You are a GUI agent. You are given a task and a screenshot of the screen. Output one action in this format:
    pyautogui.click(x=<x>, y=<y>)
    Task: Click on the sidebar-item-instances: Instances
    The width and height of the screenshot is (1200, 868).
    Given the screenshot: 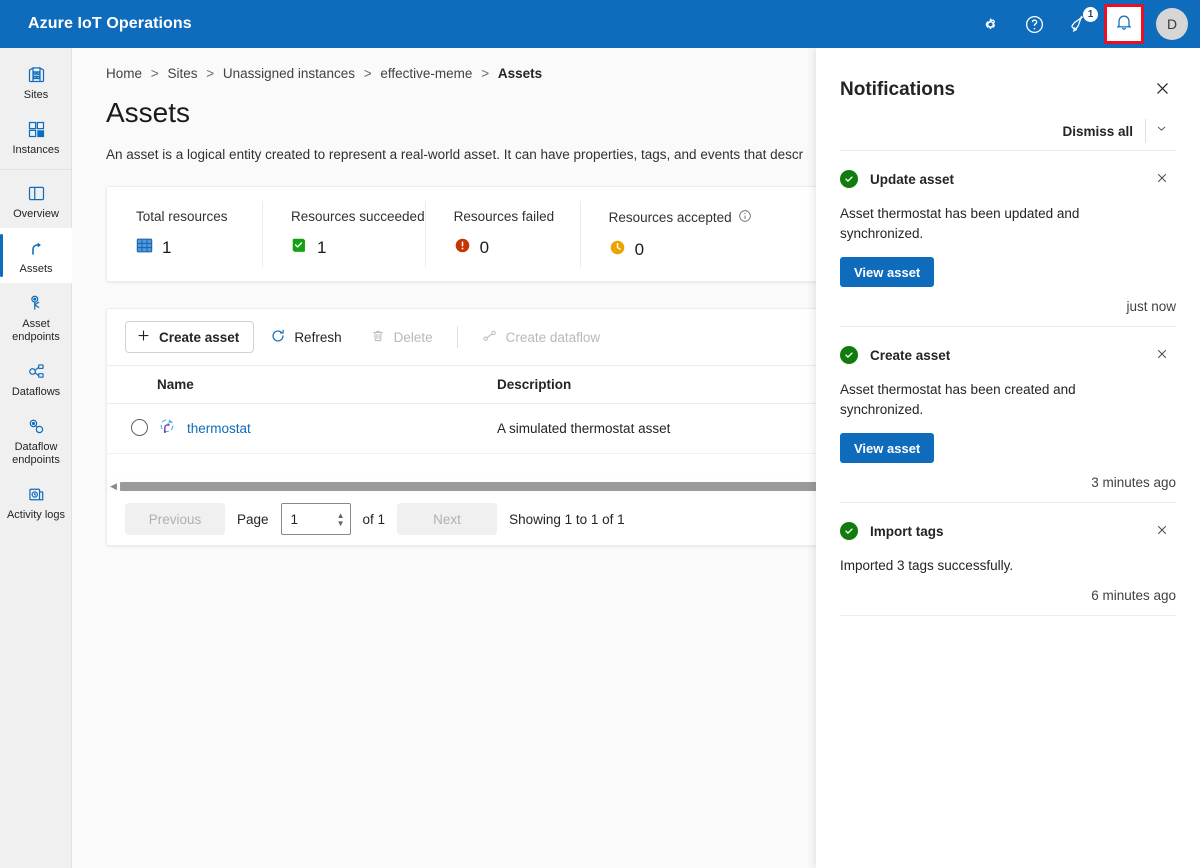 What is the action you would take?
    pyautogui.click(x=36, y=136)
    